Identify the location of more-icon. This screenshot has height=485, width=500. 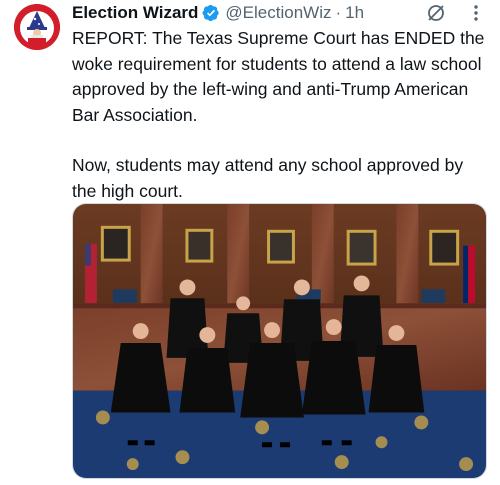
(476, 13).